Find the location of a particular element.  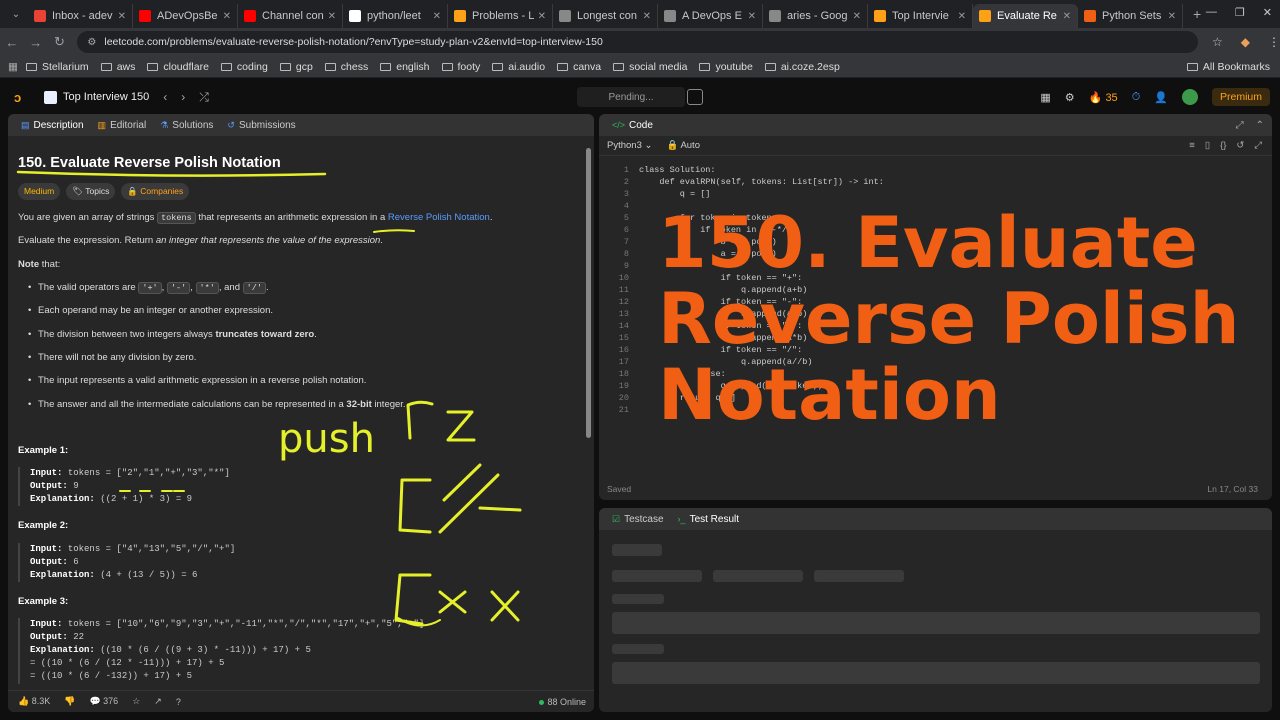

share-icon: ↗ is located at coordinates (158, 701).